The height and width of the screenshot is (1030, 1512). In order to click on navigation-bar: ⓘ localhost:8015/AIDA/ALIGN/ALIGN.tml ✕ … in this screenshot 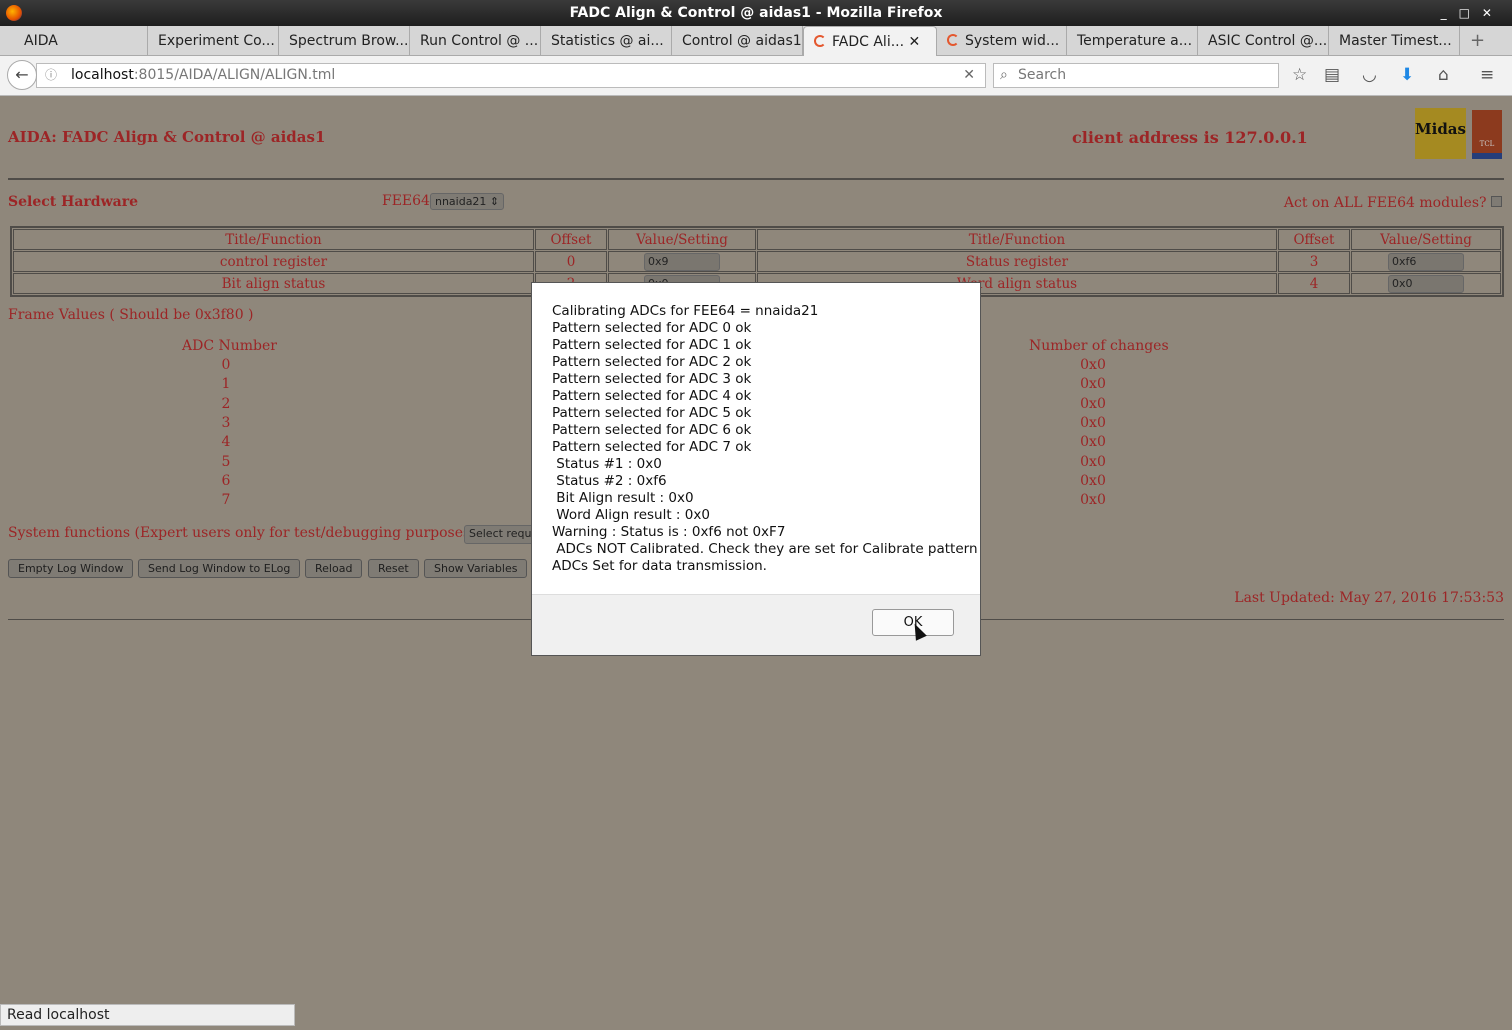, I will do `click(756, 76)`.